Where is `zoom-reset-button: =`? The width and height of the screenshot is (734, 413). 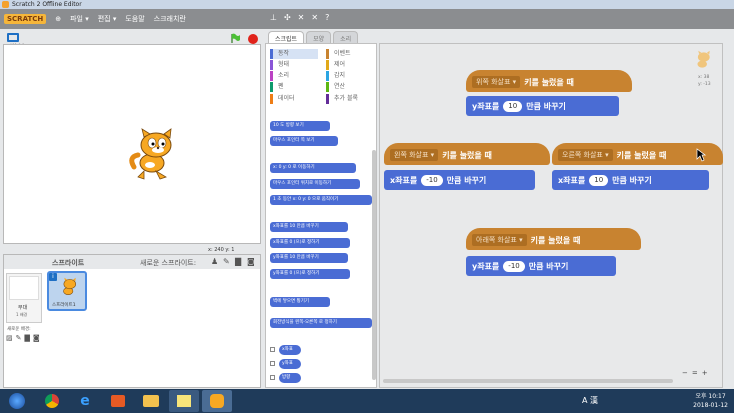
zoom-reset-button: = is located at coordinates (695, 373).